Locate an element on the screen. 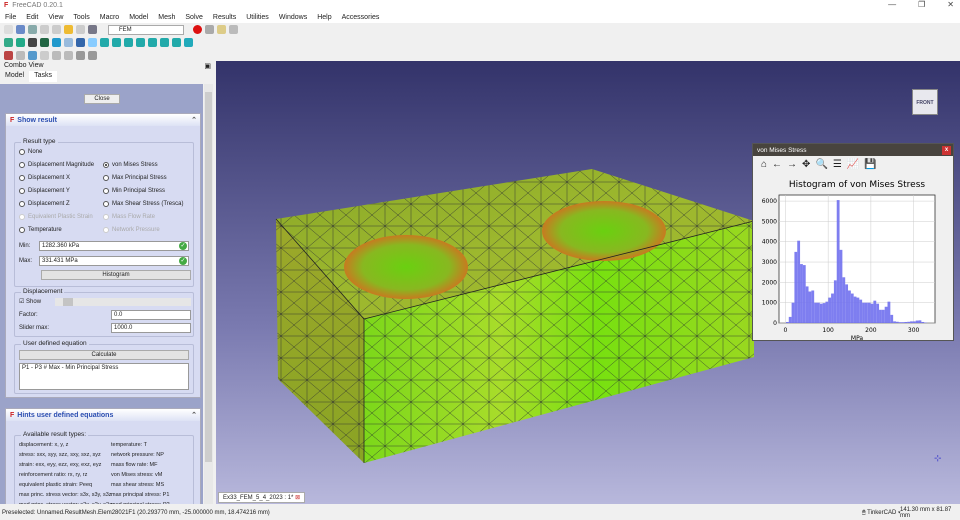  radio-von-mises-stress: von Mises Stress is located at coordinates (130, 165).